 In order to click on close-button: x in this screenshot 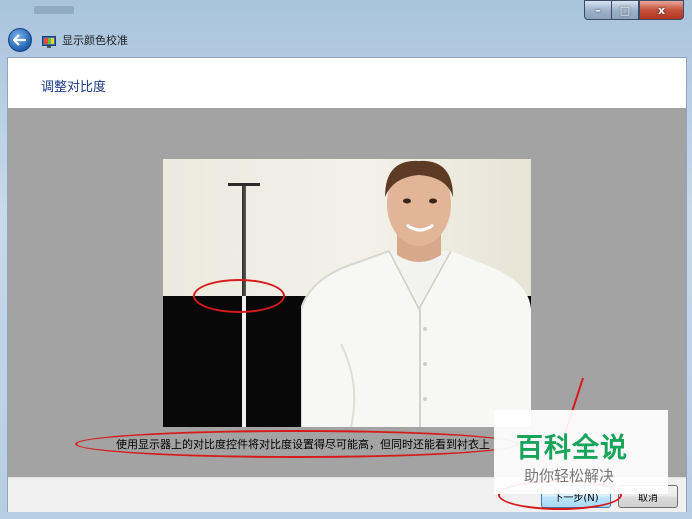, I will do `click(661, 10)`.